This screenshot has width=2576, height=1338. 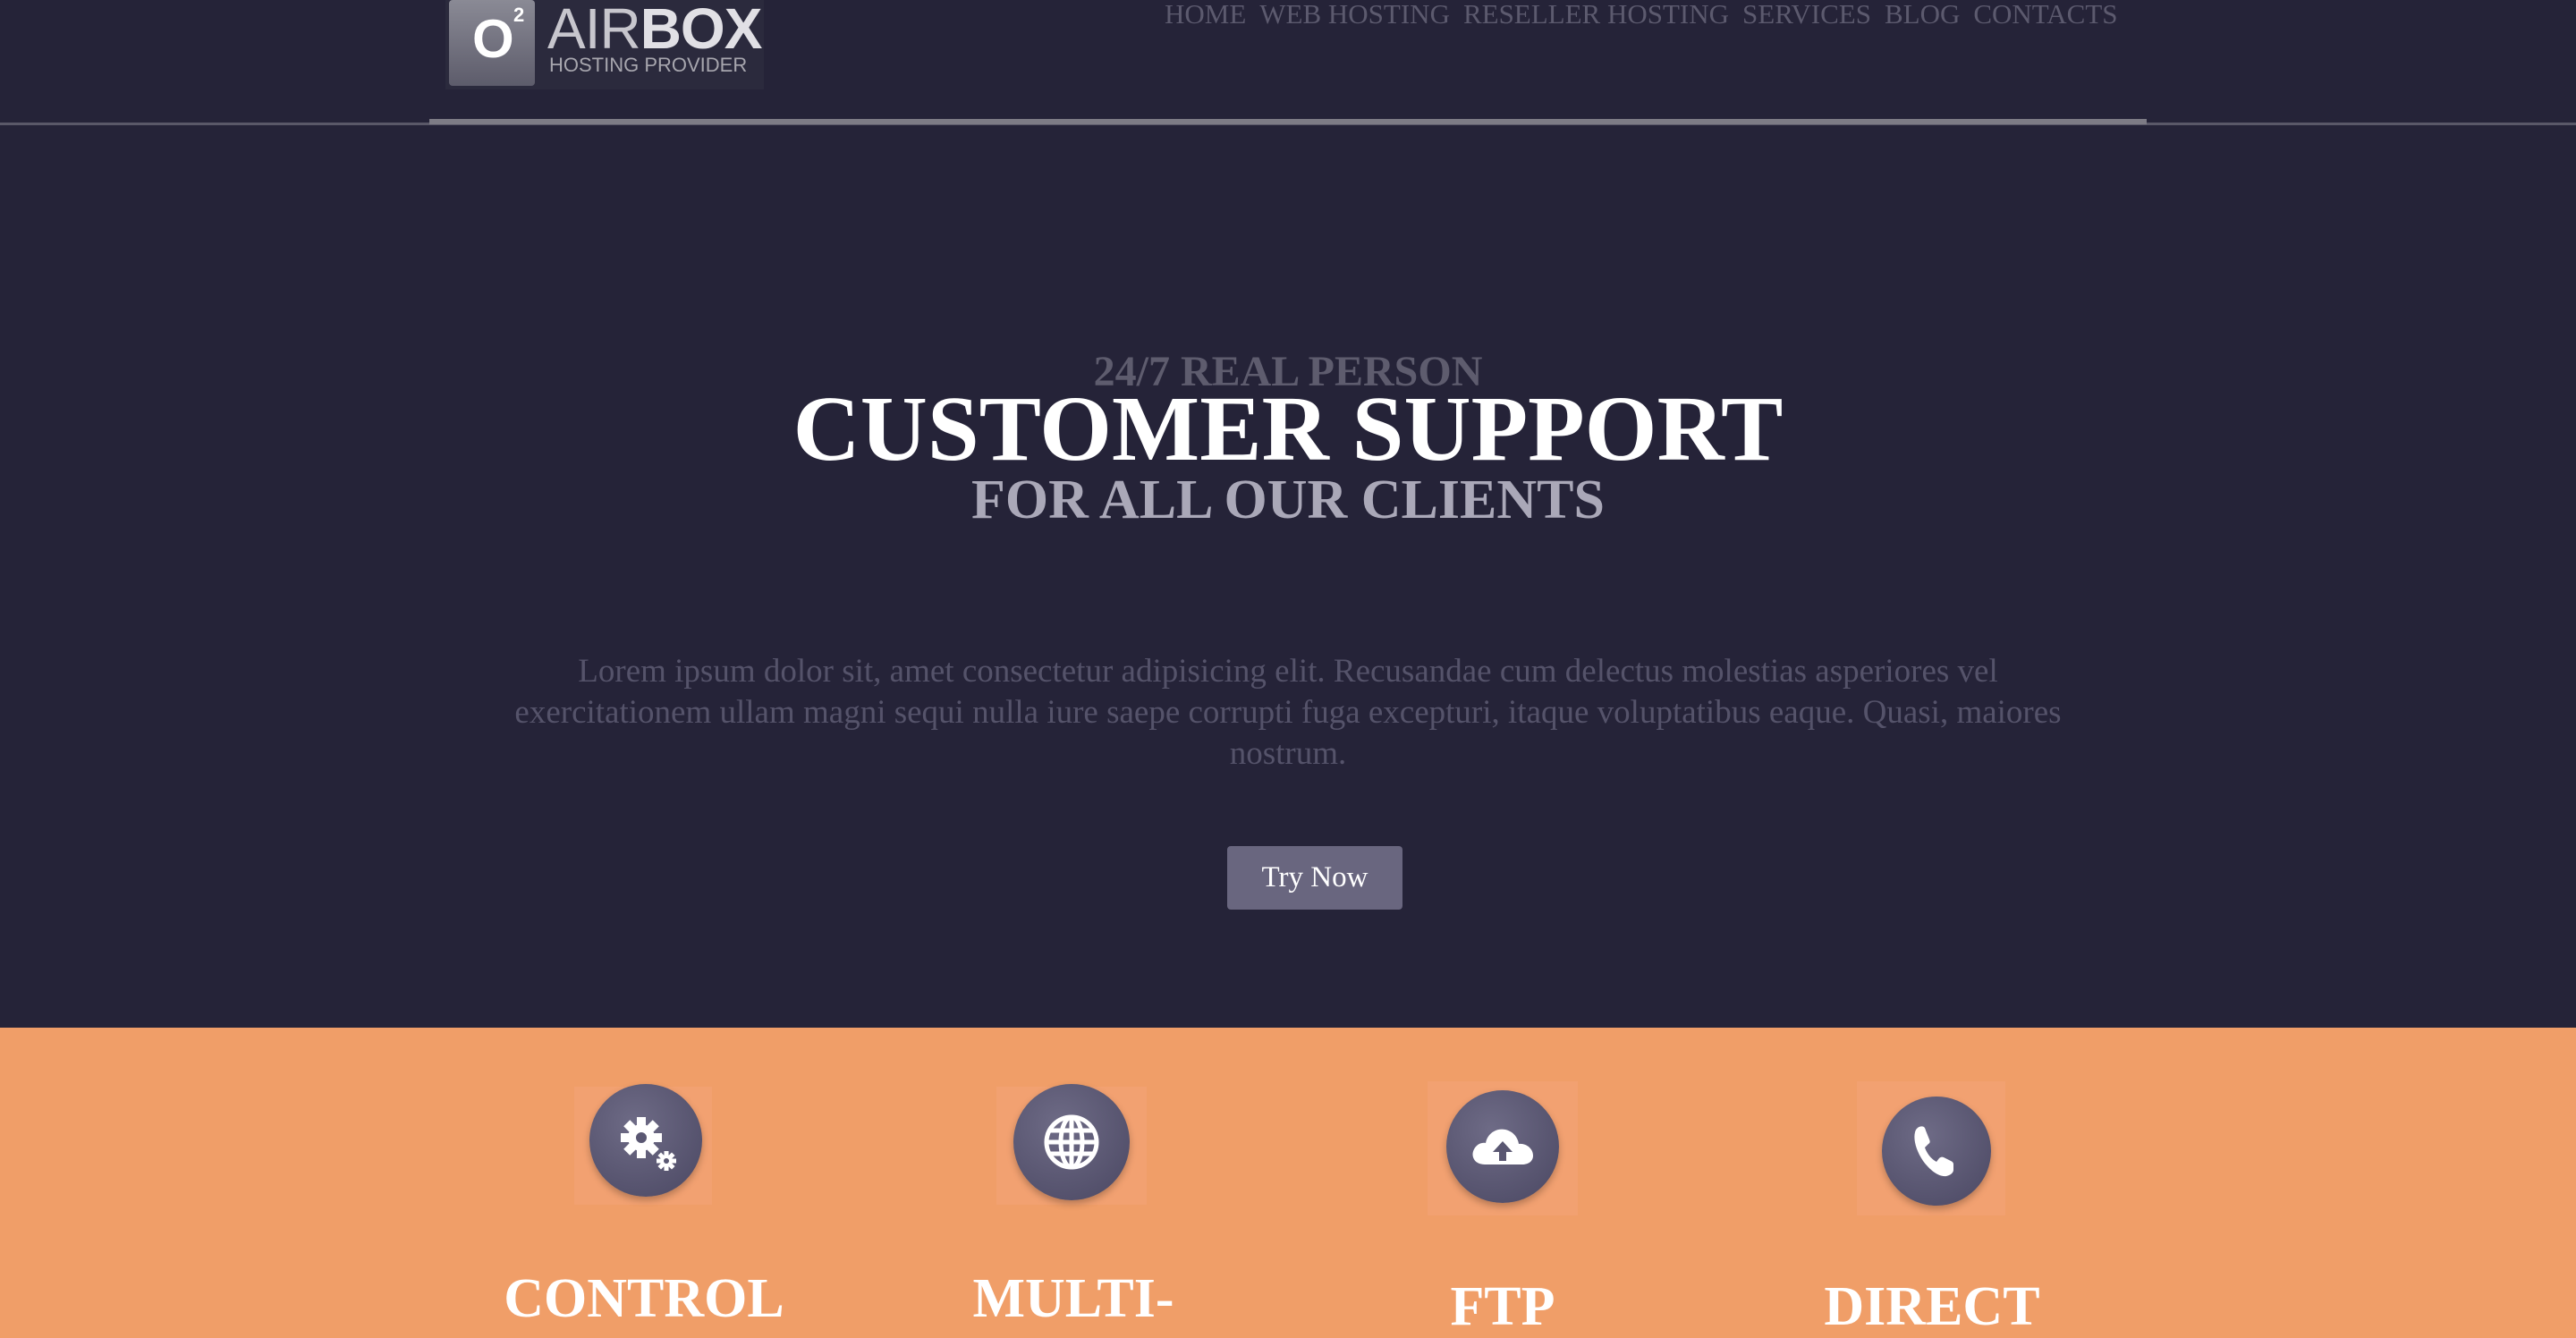 I want to click on logo-name-bold: BOX, so click(x=701, y=31).